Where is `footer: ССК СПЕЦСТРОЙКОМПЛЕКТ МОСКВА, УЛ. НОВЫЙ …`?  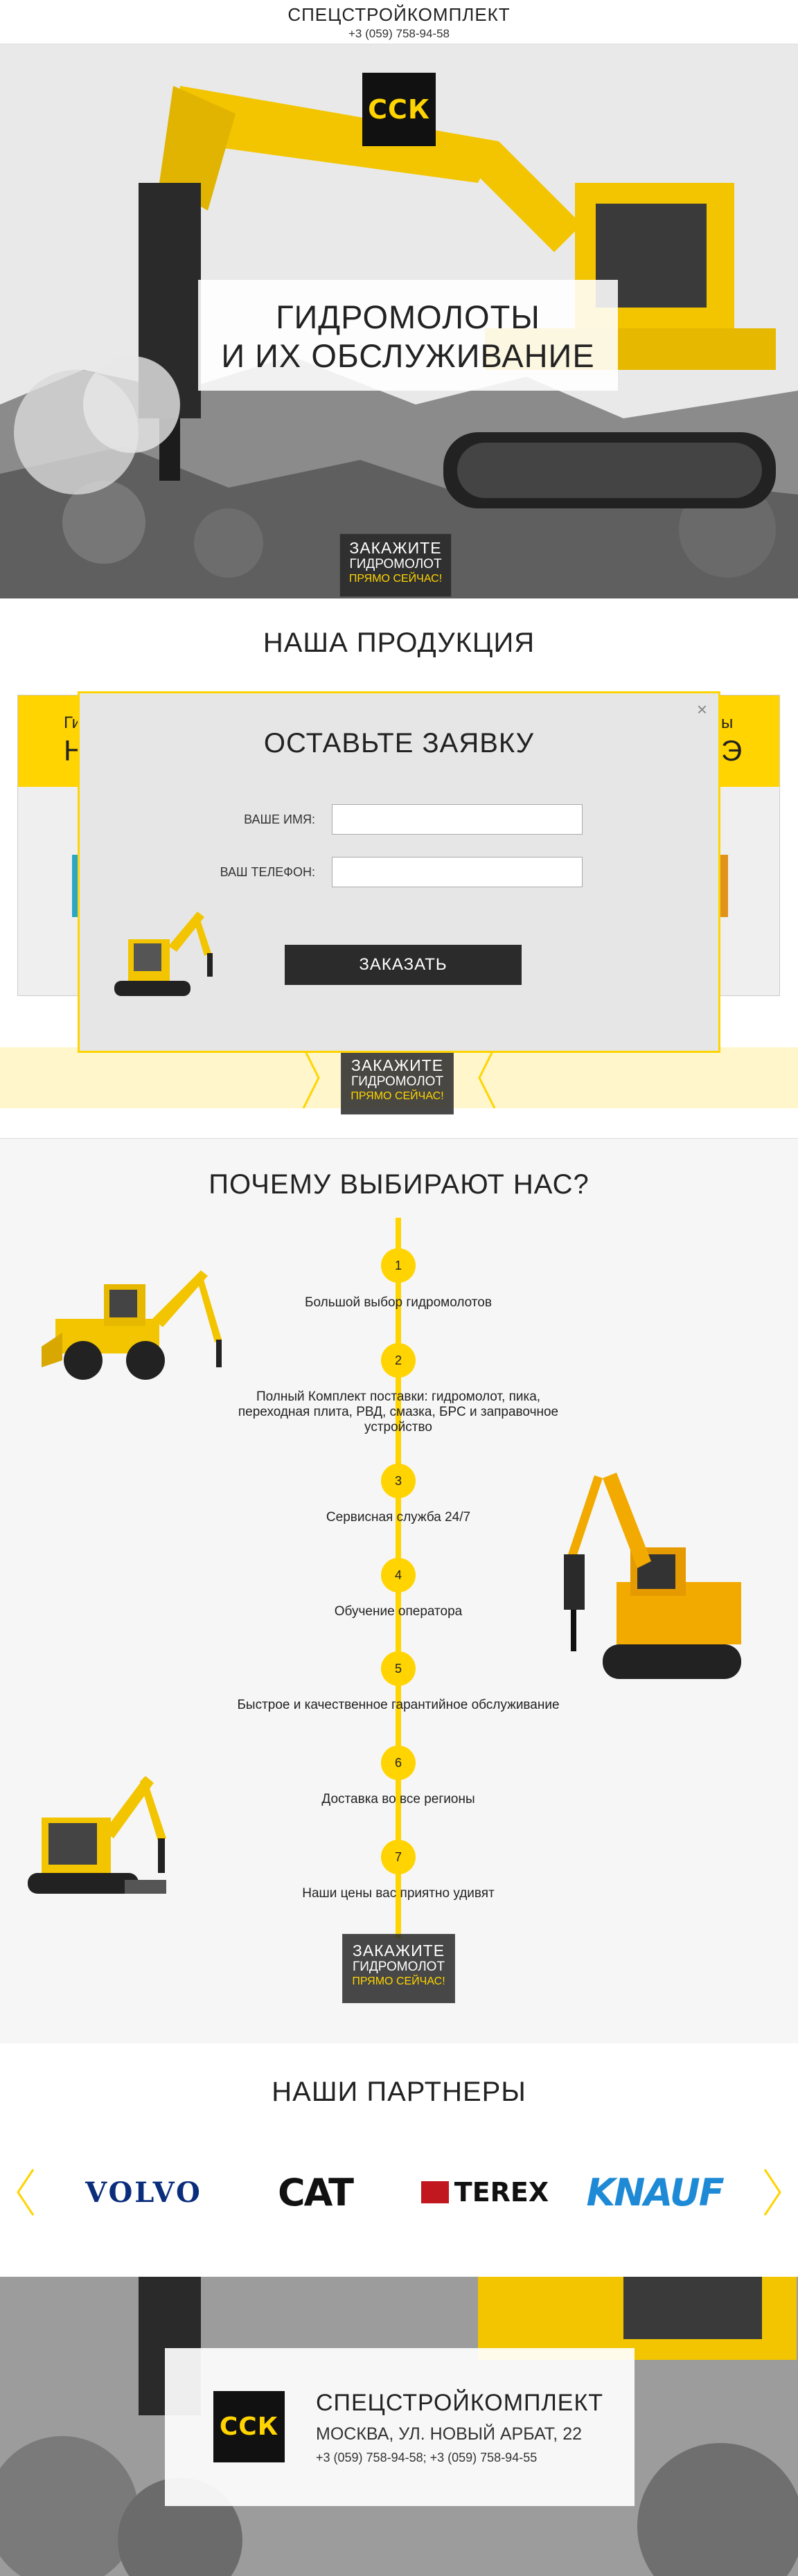
footer: ССК СПЕЦСТРОЙКОМПЛЕКТ МОСКВА, УЛ. НОВЫЙ … is located at coordinates (399, 2426).